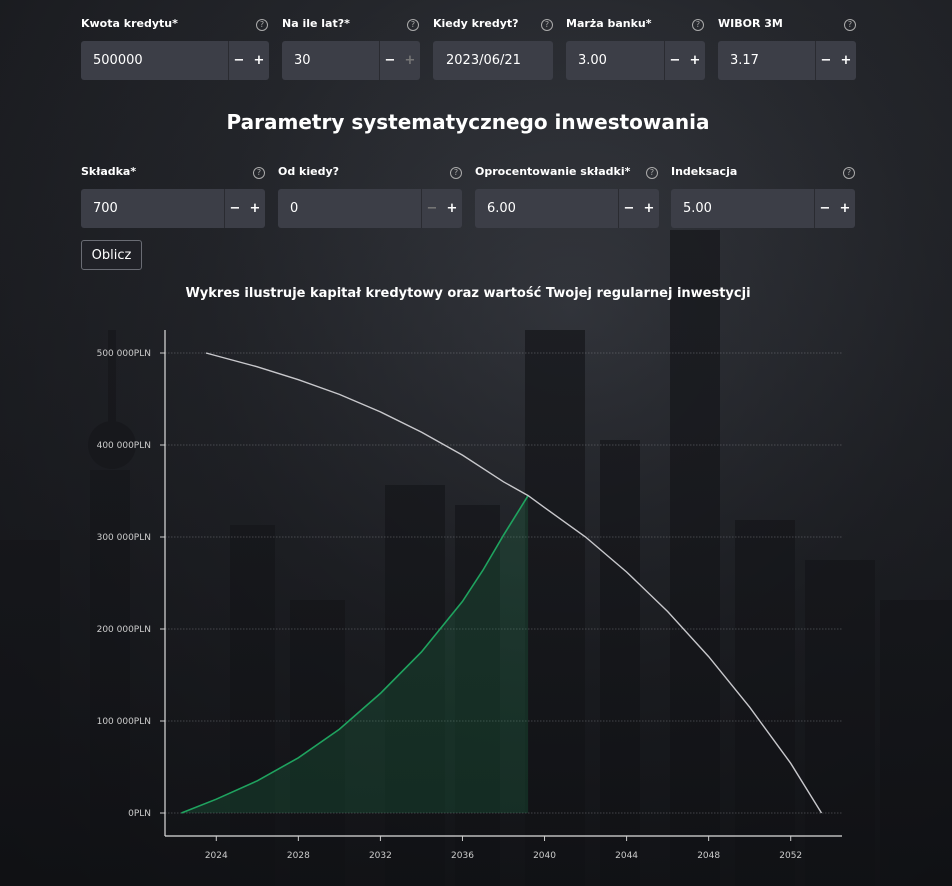 The width and height of the screenshot is (952, 886). I want to click on x-tick-label: 2036, so click(462, 856).